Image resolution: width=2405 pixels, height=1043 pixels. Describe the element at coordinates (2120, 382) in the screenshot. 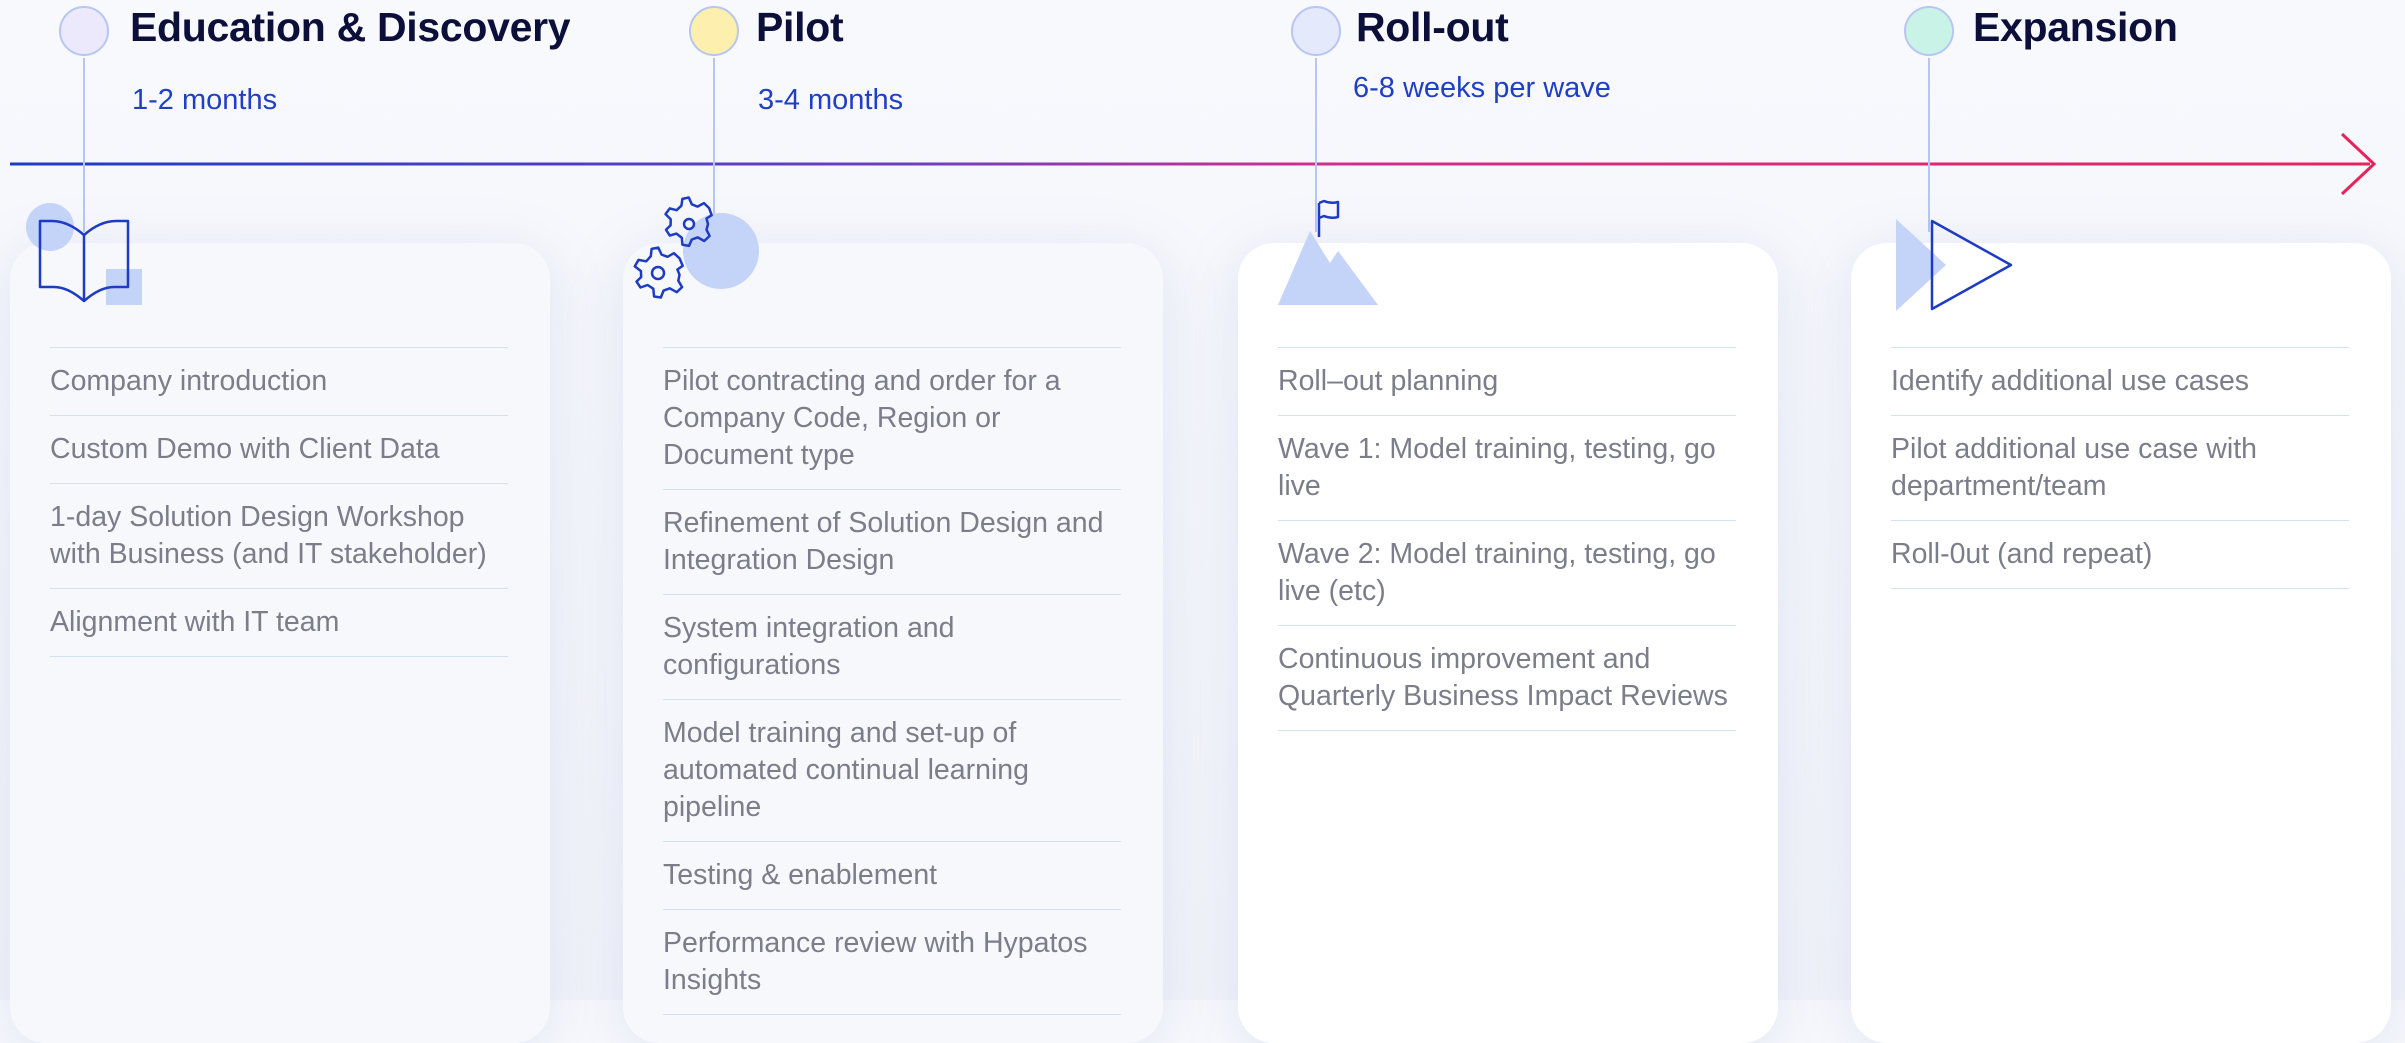

I see `list-item: Identify additional use cases` at that location.